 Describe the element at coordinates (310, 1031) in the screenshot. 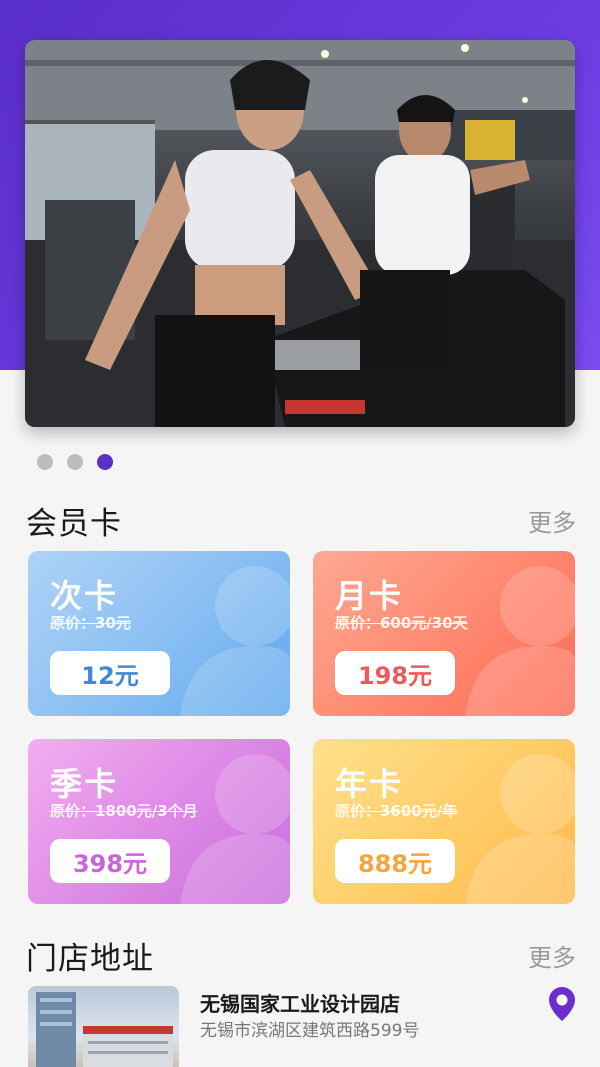

I see `store-address: 无锡市滨湖区建筑西路599号` at that location.